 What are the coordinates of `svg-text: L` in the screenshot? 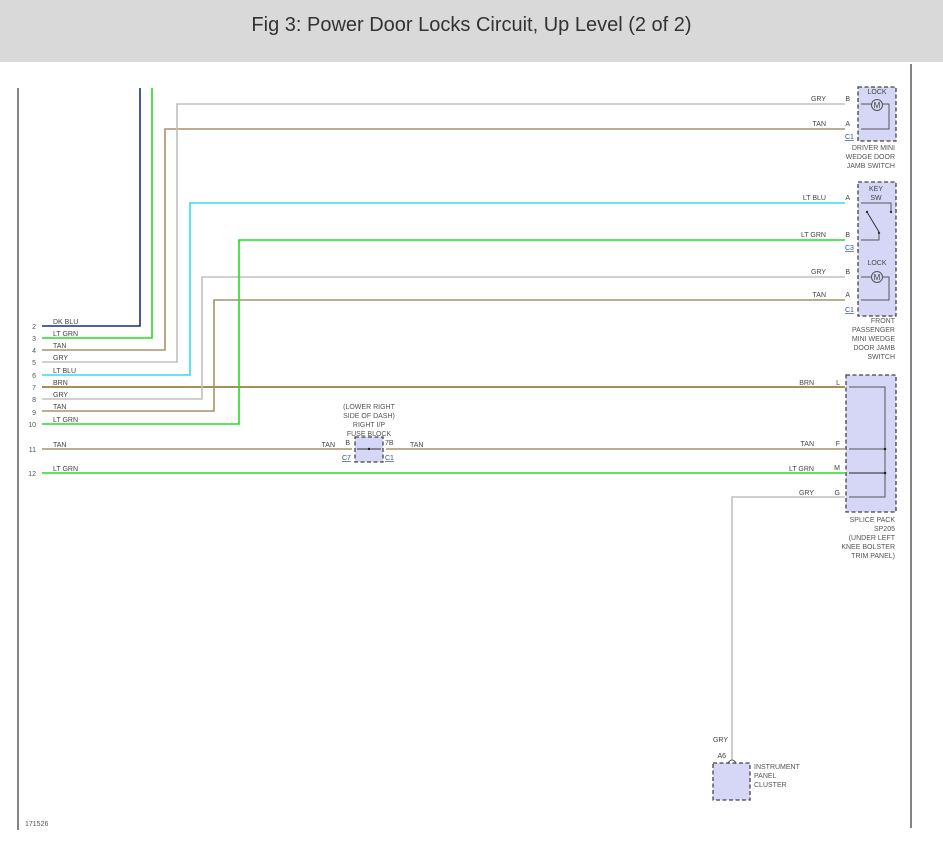 It's located at (838, 383).